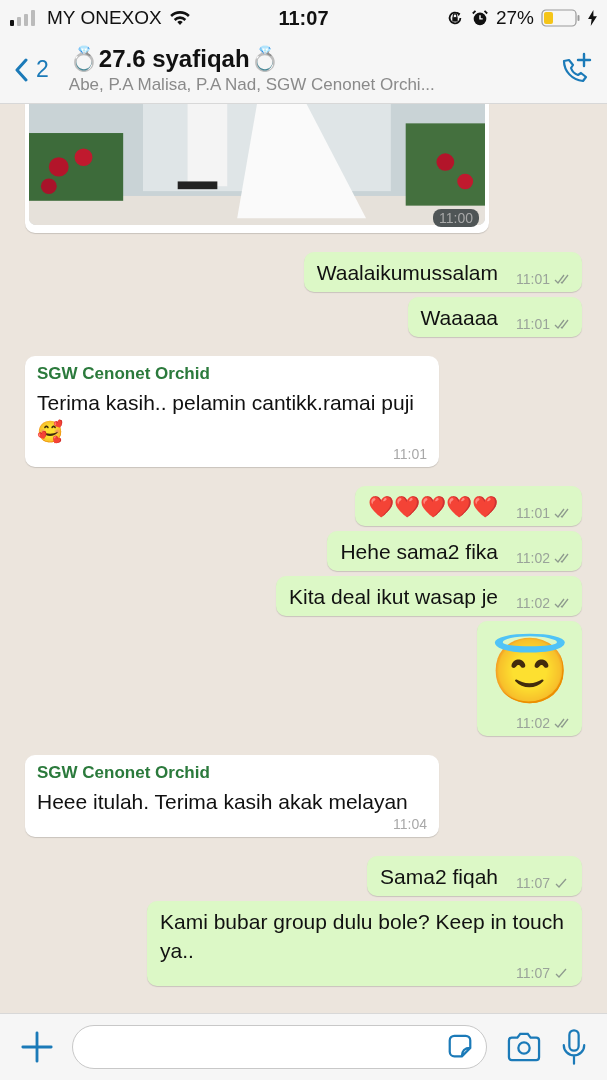 This screenshot has height=1080, width=607. What do you see at coordinates (279, 1047) in the screenshot?
I see `message-field` at bounding box center [279, 1047].